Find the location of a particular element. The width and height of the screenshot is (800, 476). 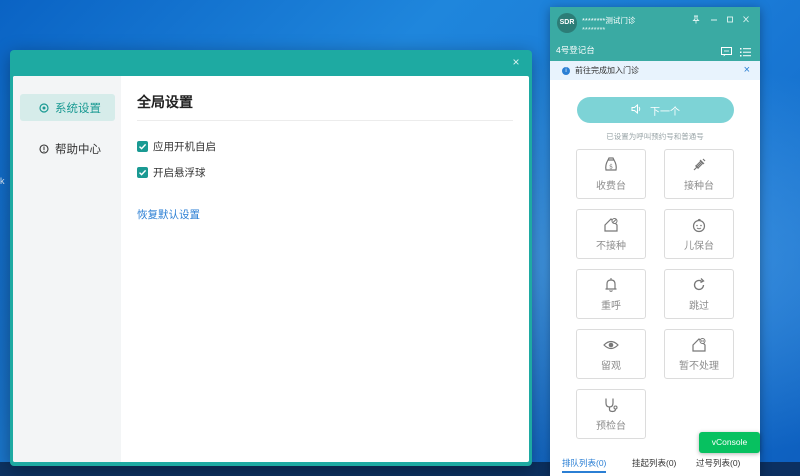

recall-button: 重呼 is located at coordinates (611, 294).